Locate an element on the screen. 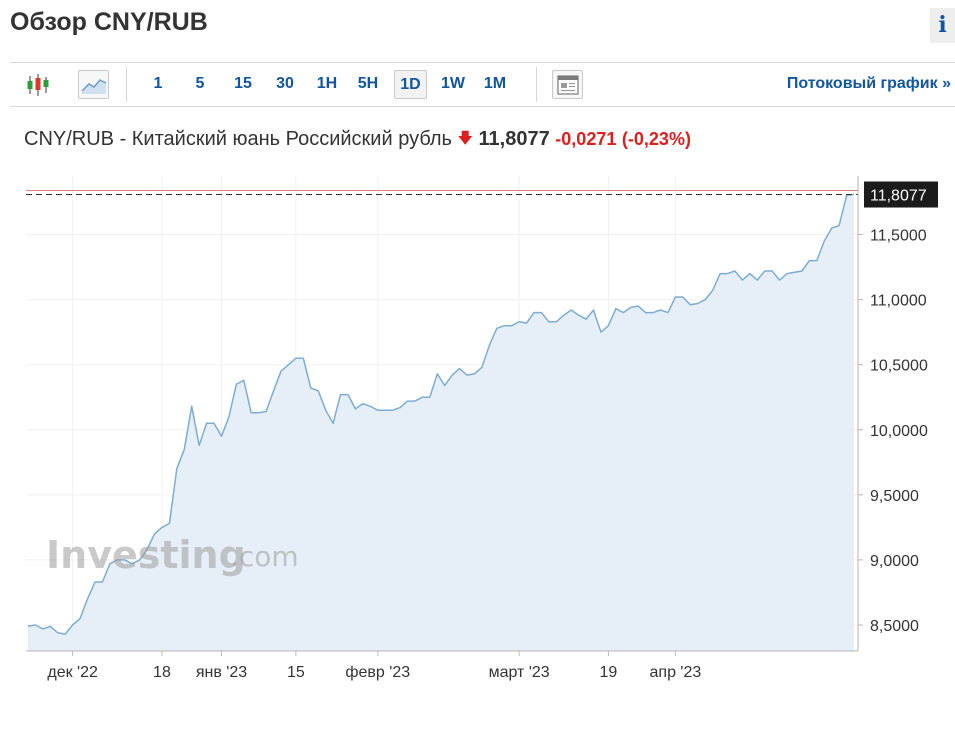 The width and height of the screenshot is (955, 732). watermark-brand: Investing is located at coordinates (146, 555).